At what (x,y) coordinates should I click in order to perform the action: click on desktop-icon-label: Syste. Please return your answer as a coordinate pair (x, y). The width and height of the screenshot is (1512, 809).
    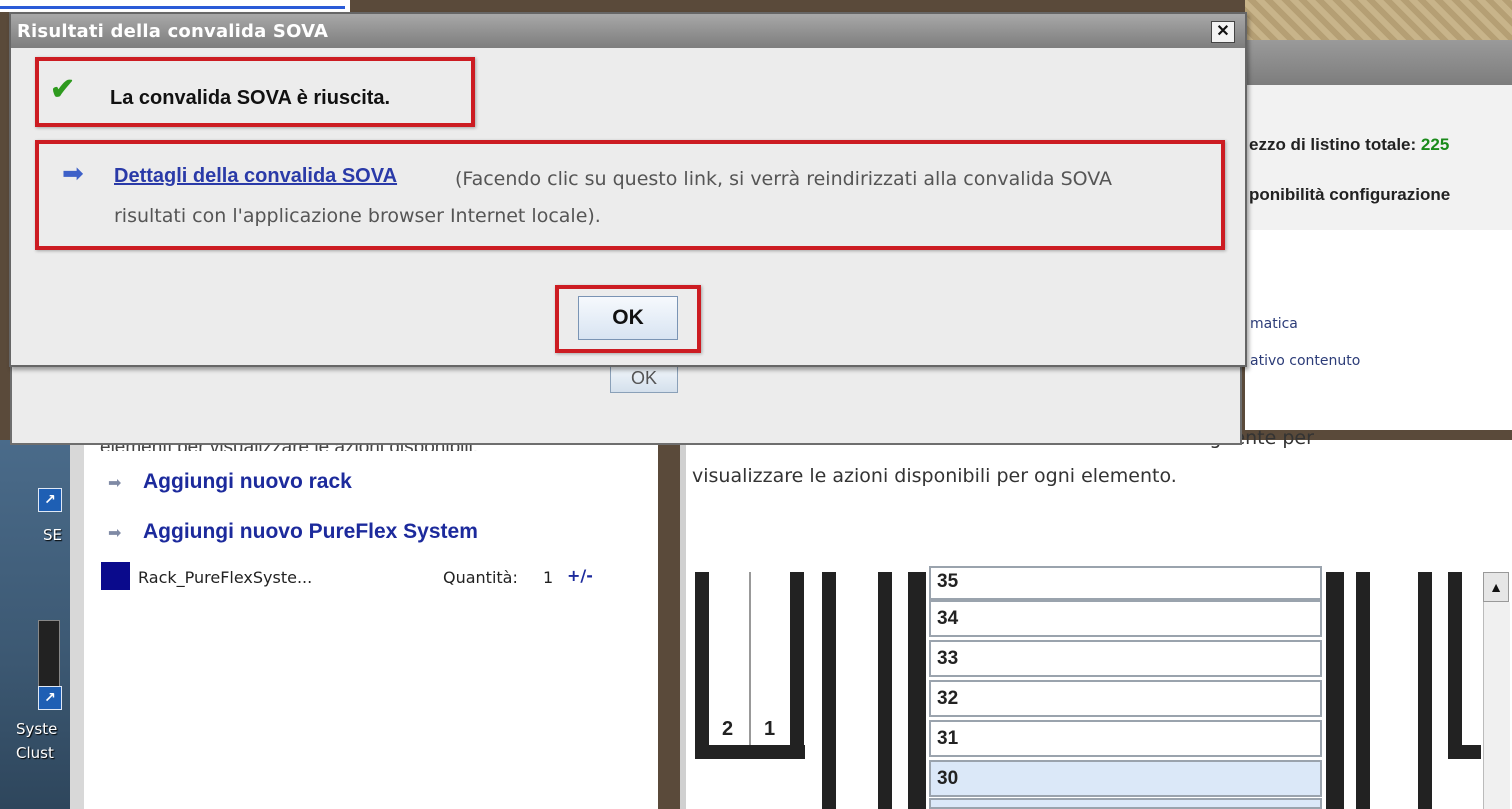
    Looking at the image, I should click on (37, 729).